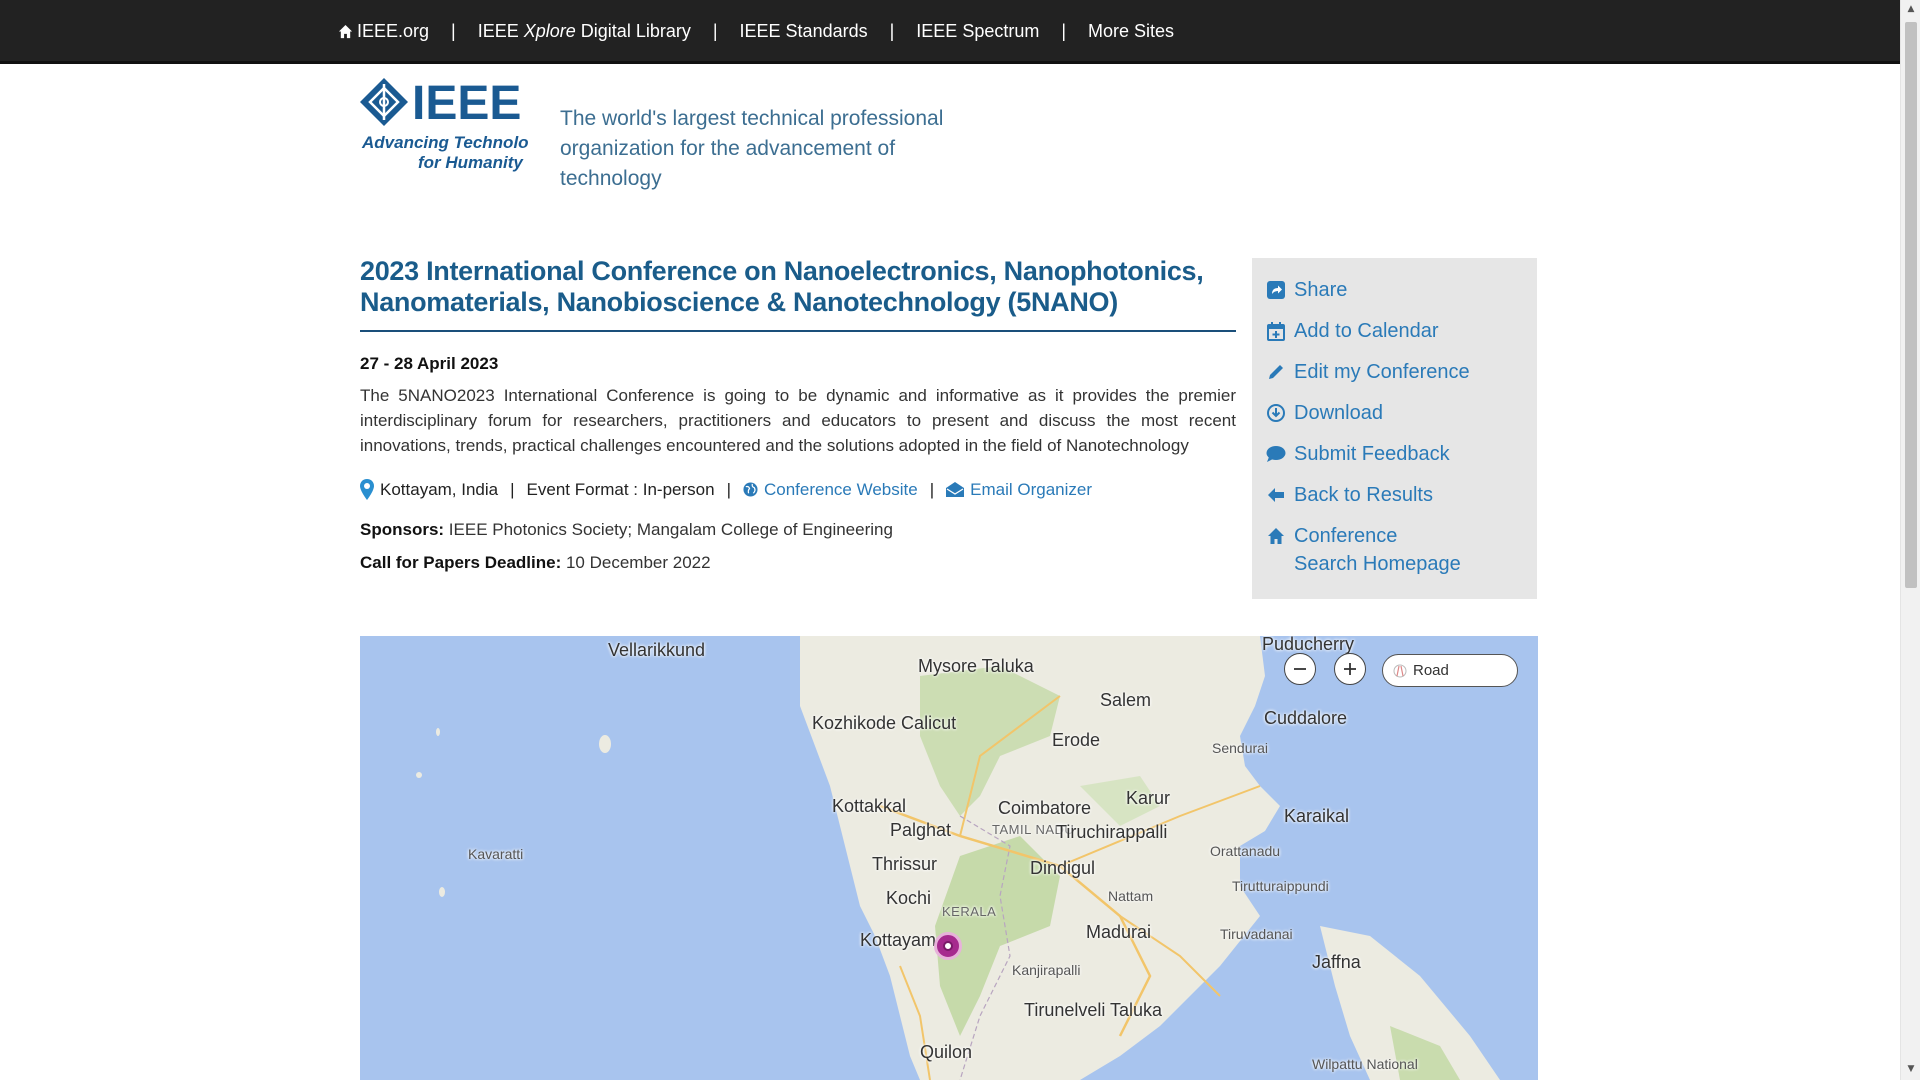  What do you see at coordinates (1046, 970) in the screenshot?
I see `map-label-kanjirapalli: Kanjirapalli` at bounding box center [1046, 970].